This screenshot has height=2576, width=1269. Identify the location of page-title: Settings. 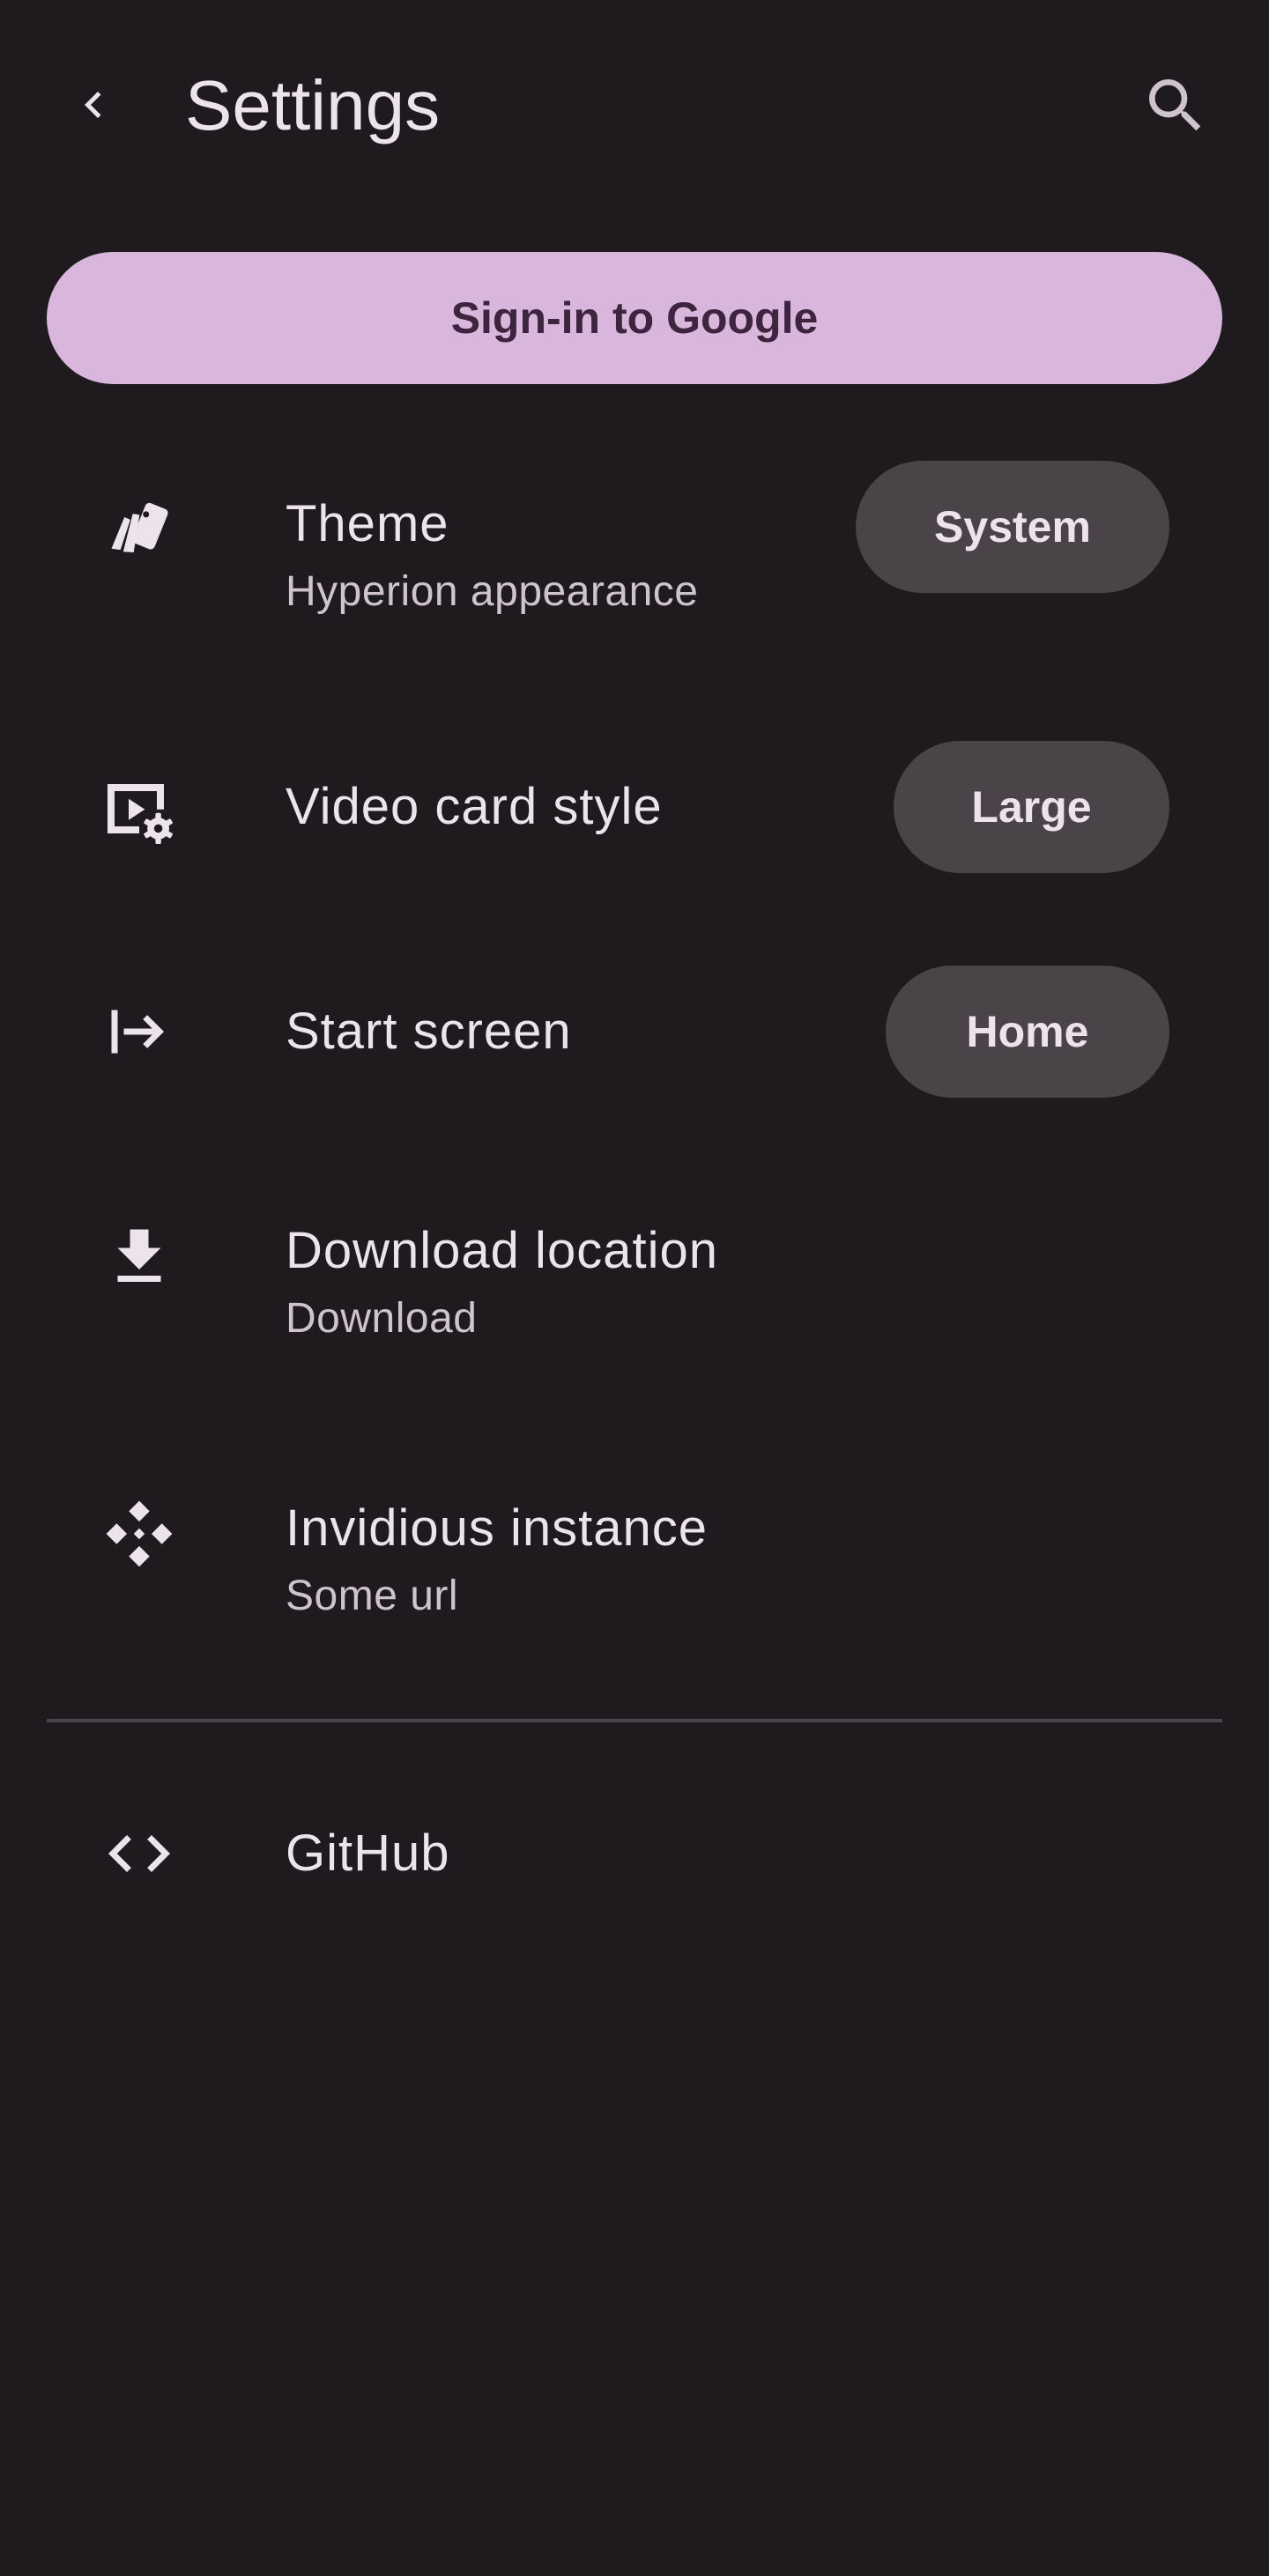
(313, 105).